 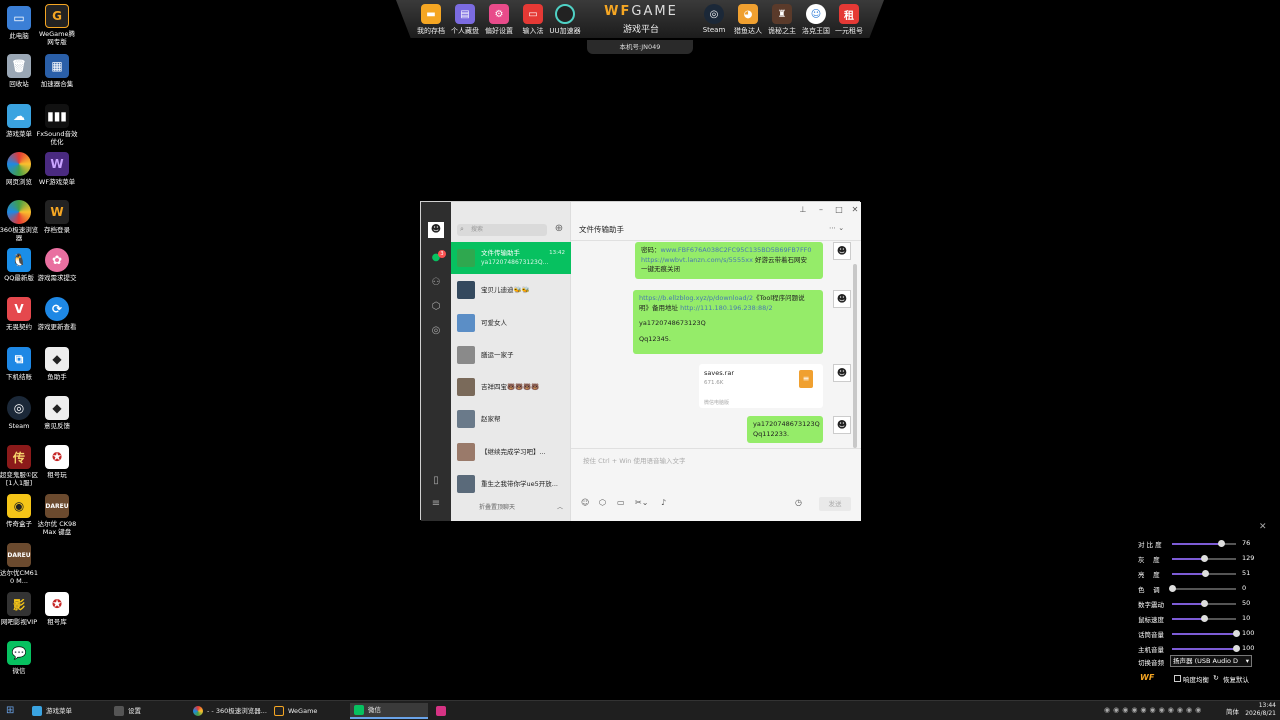 I want to click on link: https://wwbvt.lanzn.com/s/5555xx, so click(x=697, y=260).